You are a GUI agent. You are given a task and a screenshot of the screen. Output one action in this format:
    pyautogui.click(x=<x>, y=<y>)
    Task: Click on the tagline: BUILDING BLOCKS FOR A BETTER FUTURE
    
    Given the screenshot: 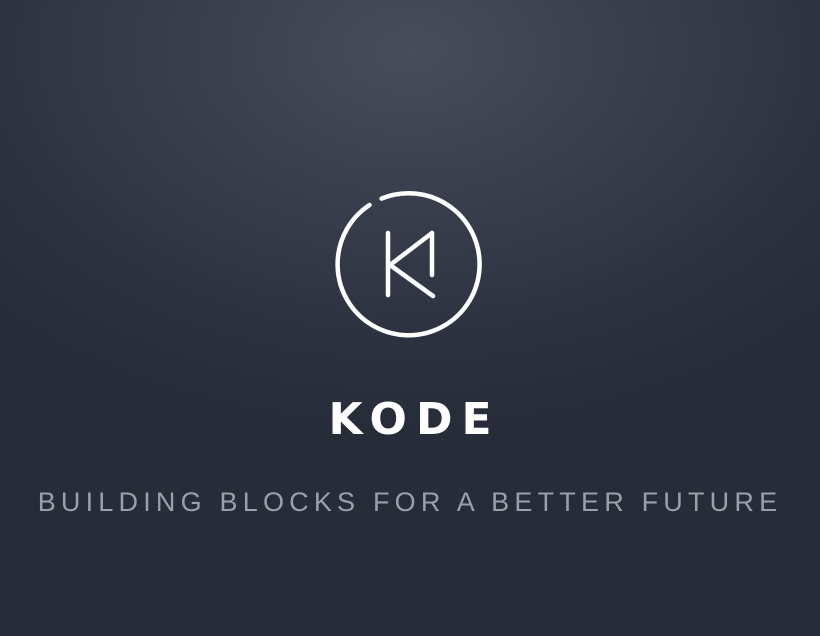 What is the action you would take?
    pyautogui.click(x=410, y=502)
    